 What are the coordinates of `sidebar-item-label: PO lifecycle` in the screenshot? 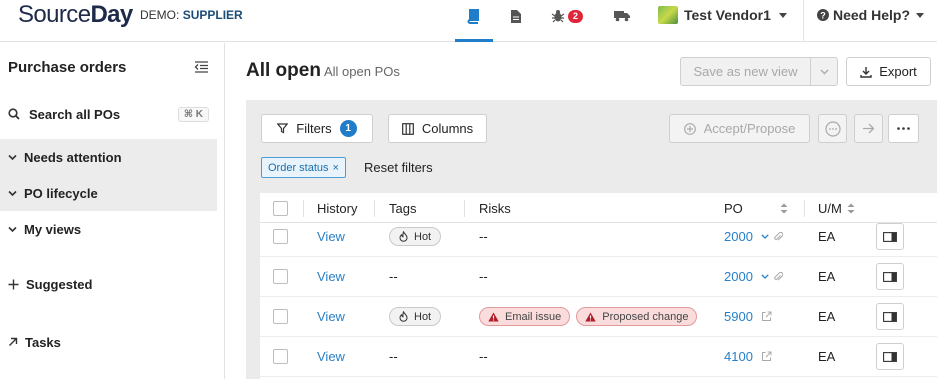 It's located at (61, 193).